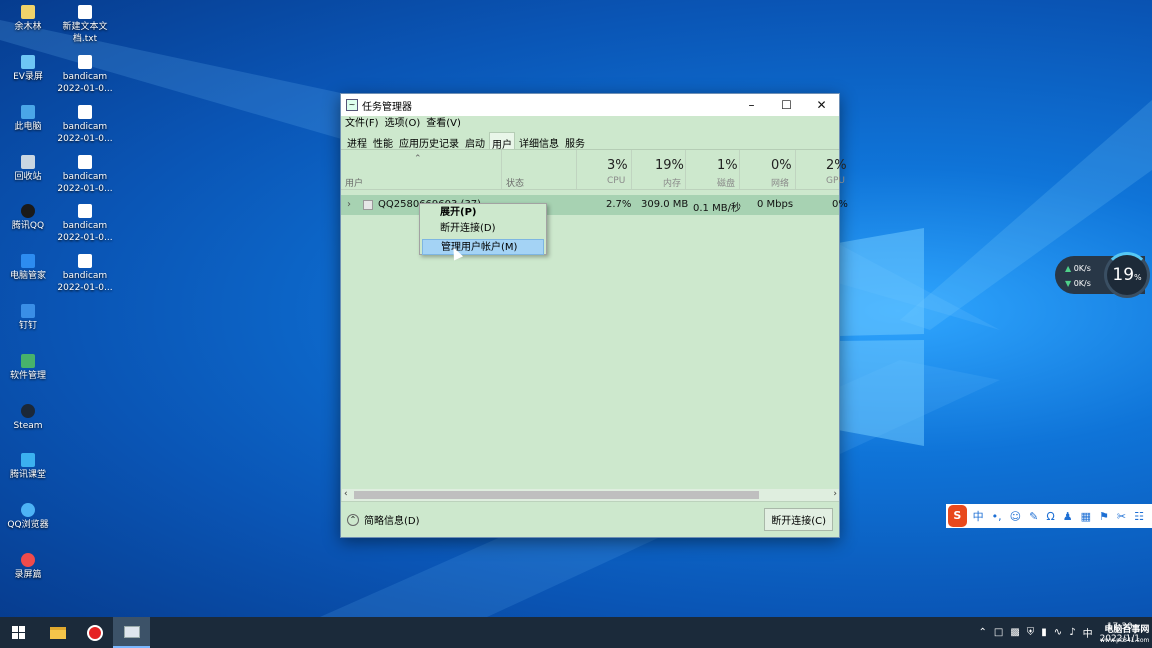 Image resolution: width=1152 pixels, height=648 pixels. Describe the element at coordinates (1033, 516) in the screenshot. I see `handwrite-icon: ✎` at that location.